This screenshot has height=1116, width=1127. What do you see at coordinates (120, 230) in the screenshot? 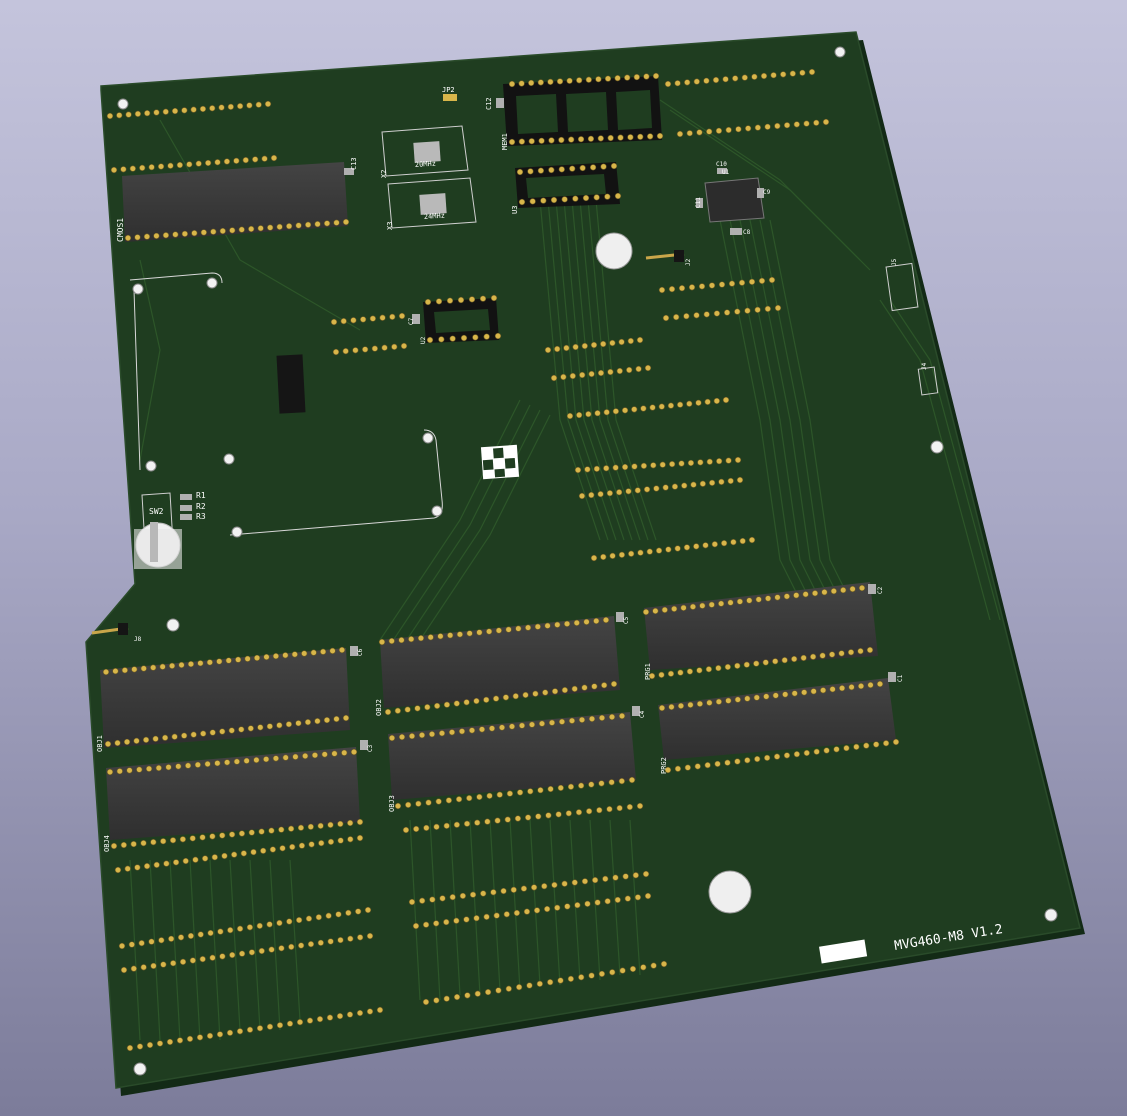
I see `label-cmos: CMOS1` at bounding box center [120, 230].